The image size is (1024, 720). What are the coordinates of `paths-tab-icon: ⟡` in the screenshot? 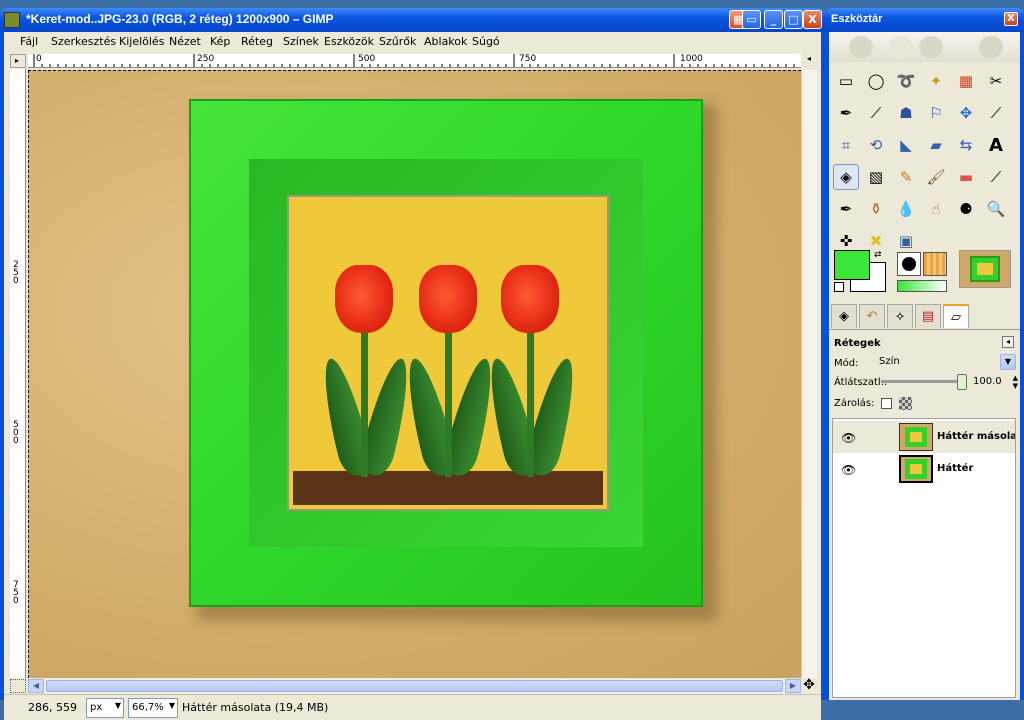 It's located at (900, 316).